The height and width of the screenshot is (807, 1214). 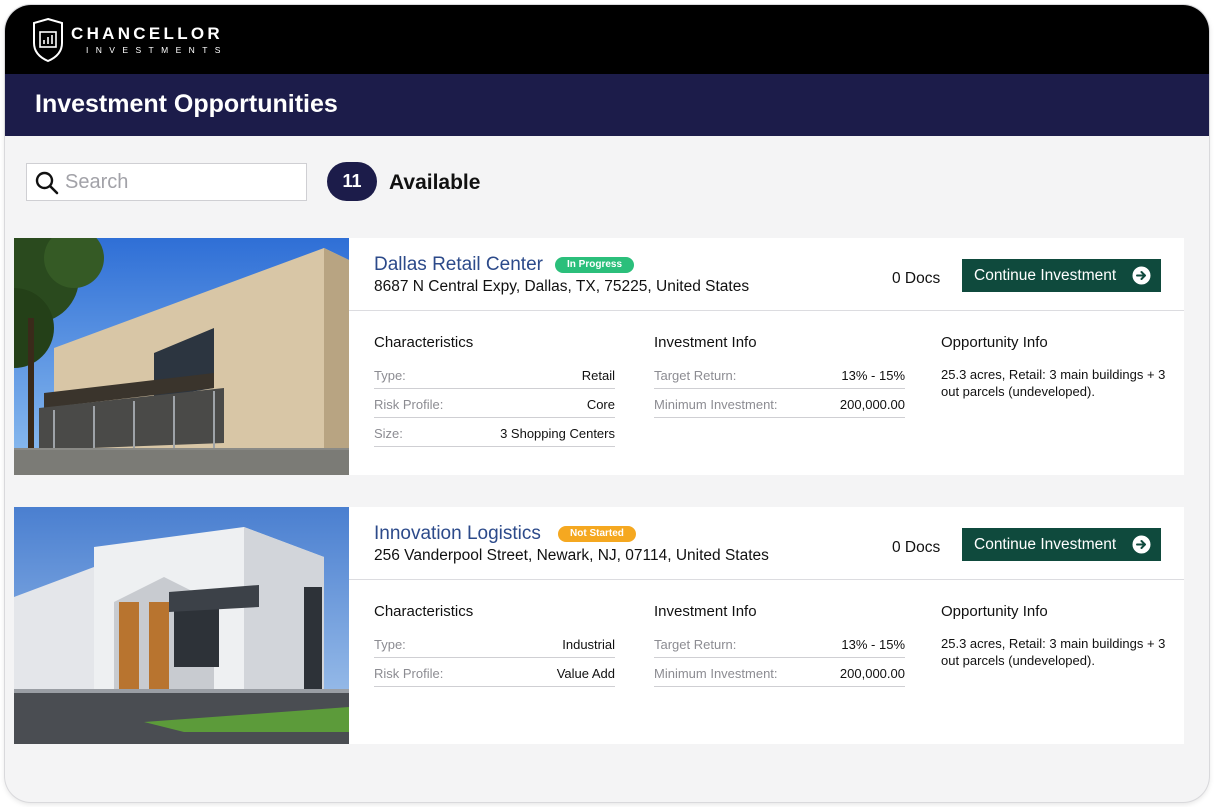 What do you see at coordinates (595, 265) in the screenshot?
I see `status-badge: In Progress` at bounding box center [595, 265].